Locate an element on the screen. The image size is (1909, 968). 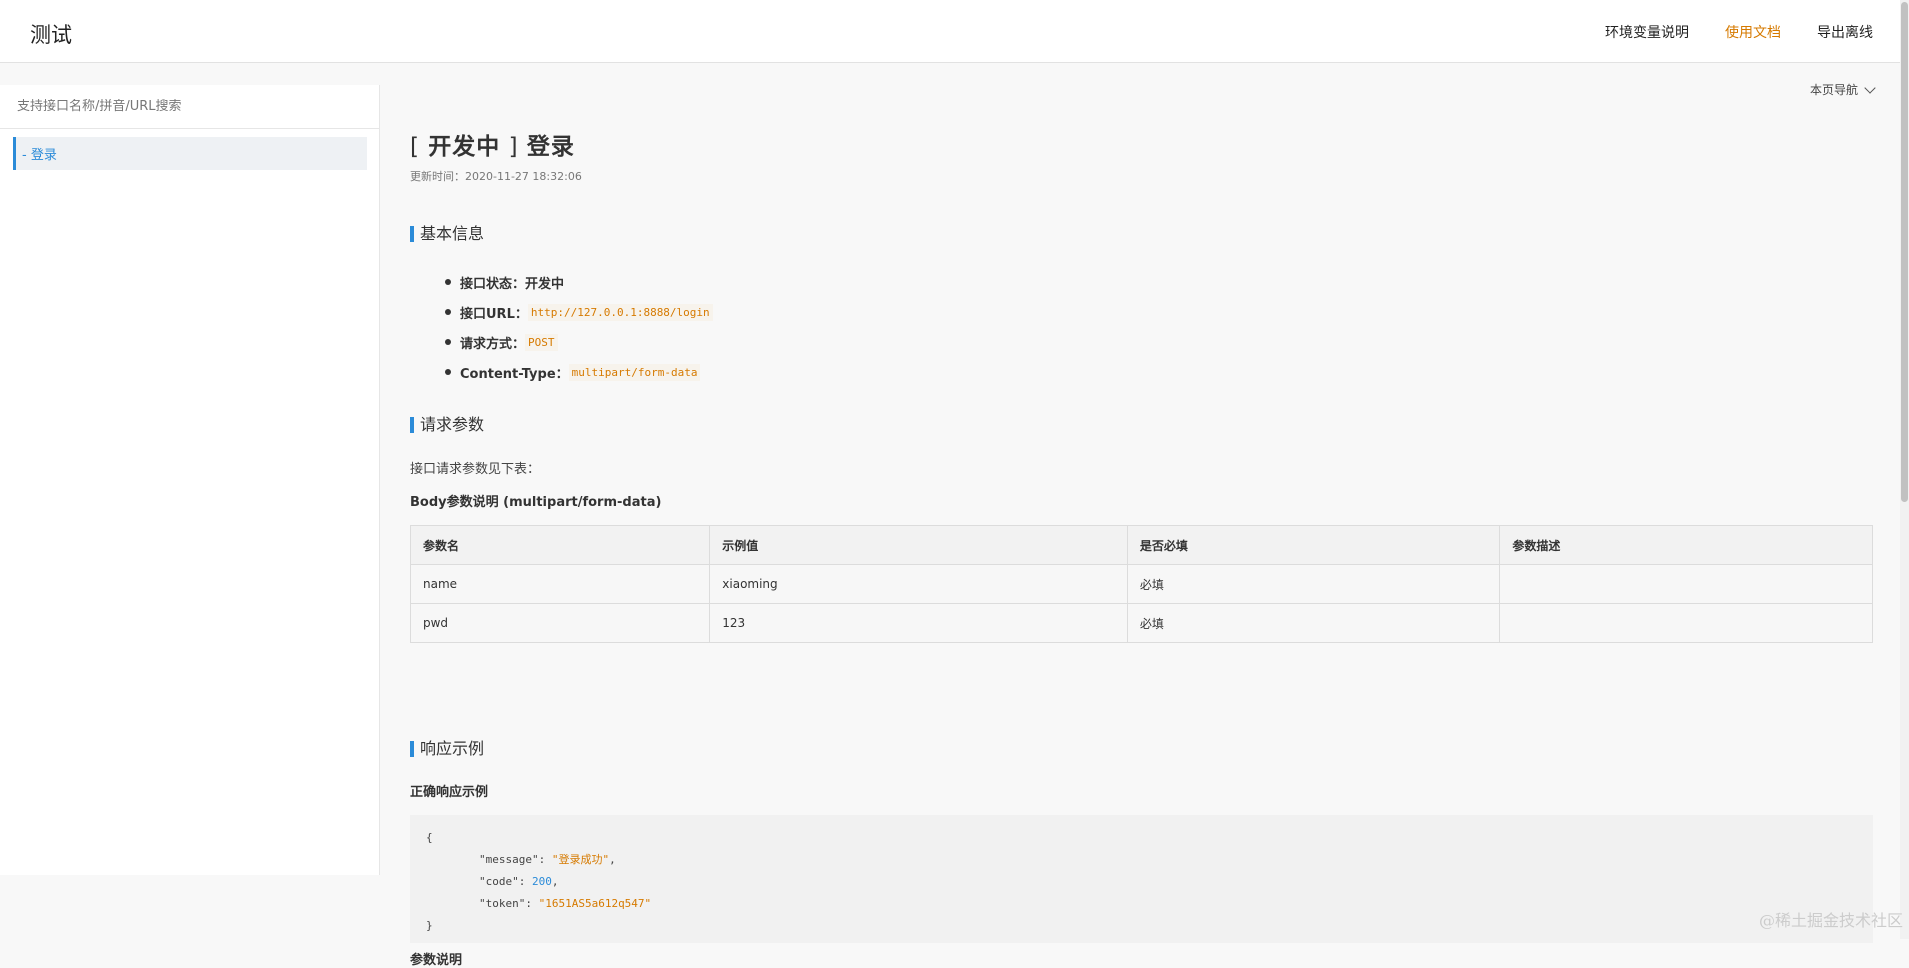
section-request-params: 请求参数 is located at coordinates (447, 425).